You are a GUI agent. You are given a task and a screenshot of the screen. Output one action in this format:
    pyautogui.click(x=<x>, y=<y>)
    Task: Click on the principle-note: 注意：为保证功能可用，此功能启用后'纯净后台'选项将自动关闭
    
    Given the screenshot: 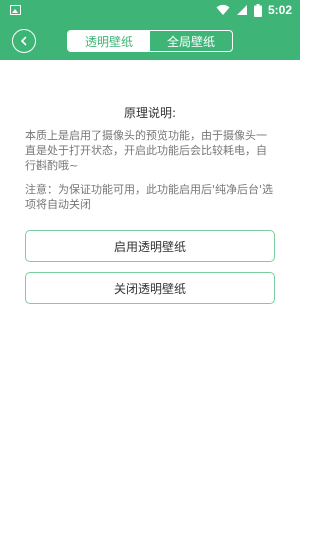 What is the action you would take?
    pyautogui.click(x=149, y=197)
    